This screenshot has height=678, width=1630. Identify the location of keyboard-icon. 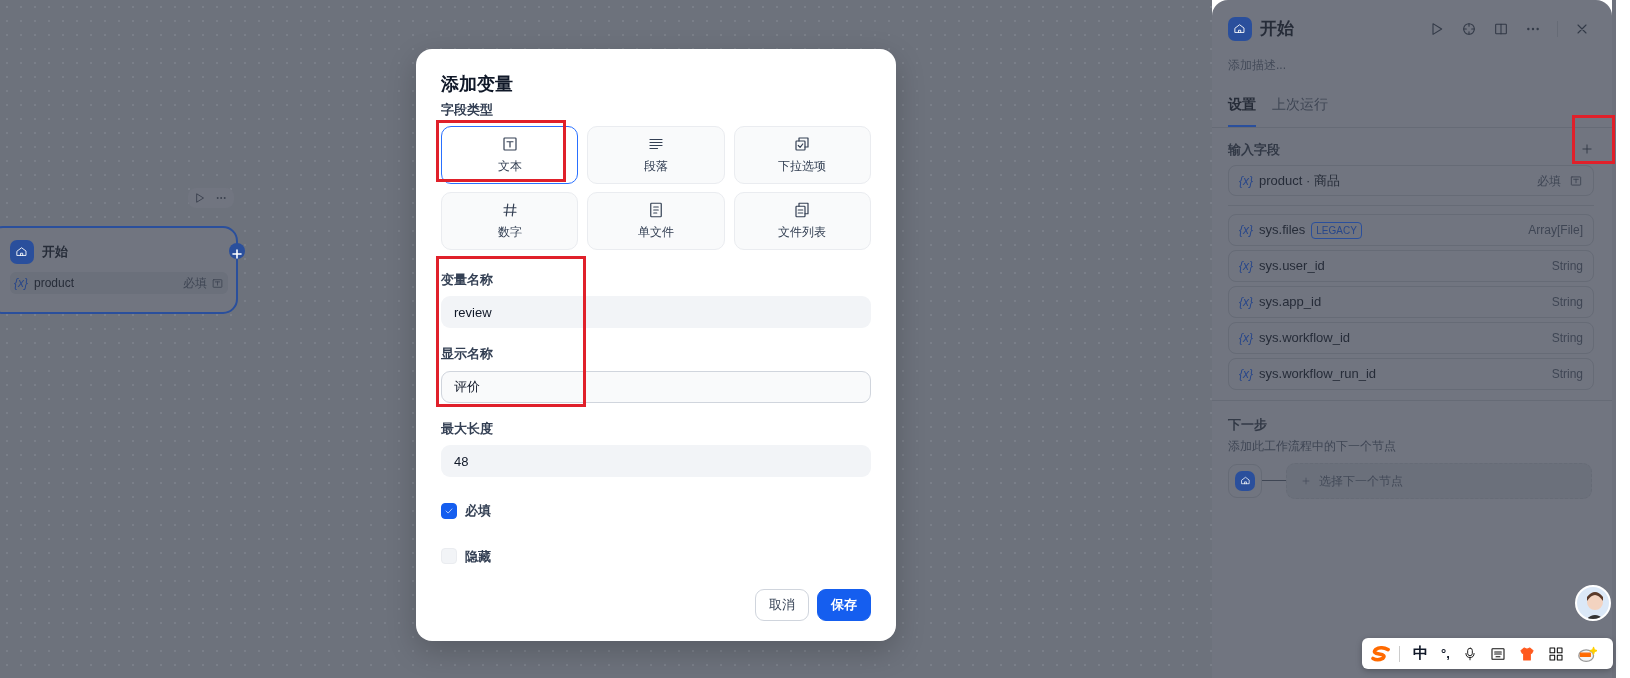
(1497, 653).